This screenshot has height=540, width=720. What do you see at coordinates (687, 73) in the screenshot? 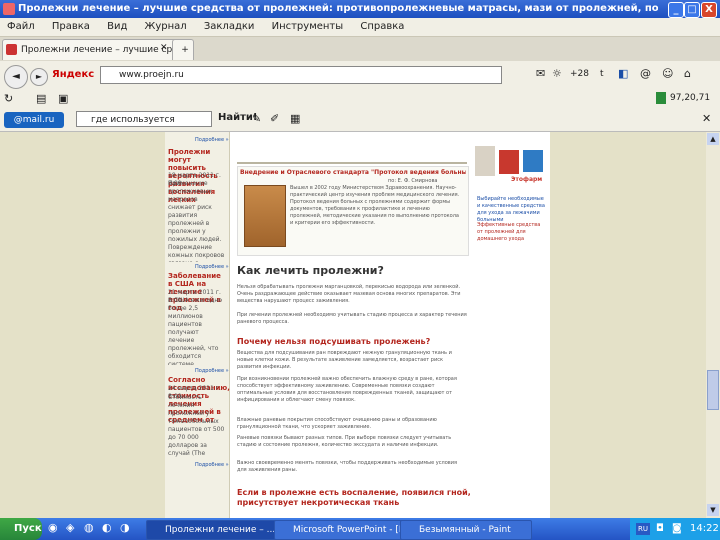
I see `home-icon: ⌂` at bounding box center [687, 73].